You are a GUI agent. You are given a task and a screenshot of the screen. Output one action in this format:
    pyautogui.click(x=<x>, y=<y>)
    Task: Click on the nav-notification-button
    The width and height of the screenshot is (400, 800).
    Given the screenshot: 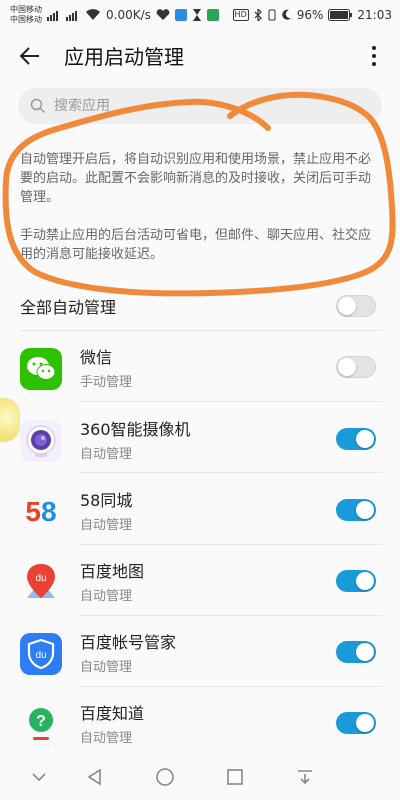 What is the action you would take?
    pyautogui.click(x=305, y=777)
    